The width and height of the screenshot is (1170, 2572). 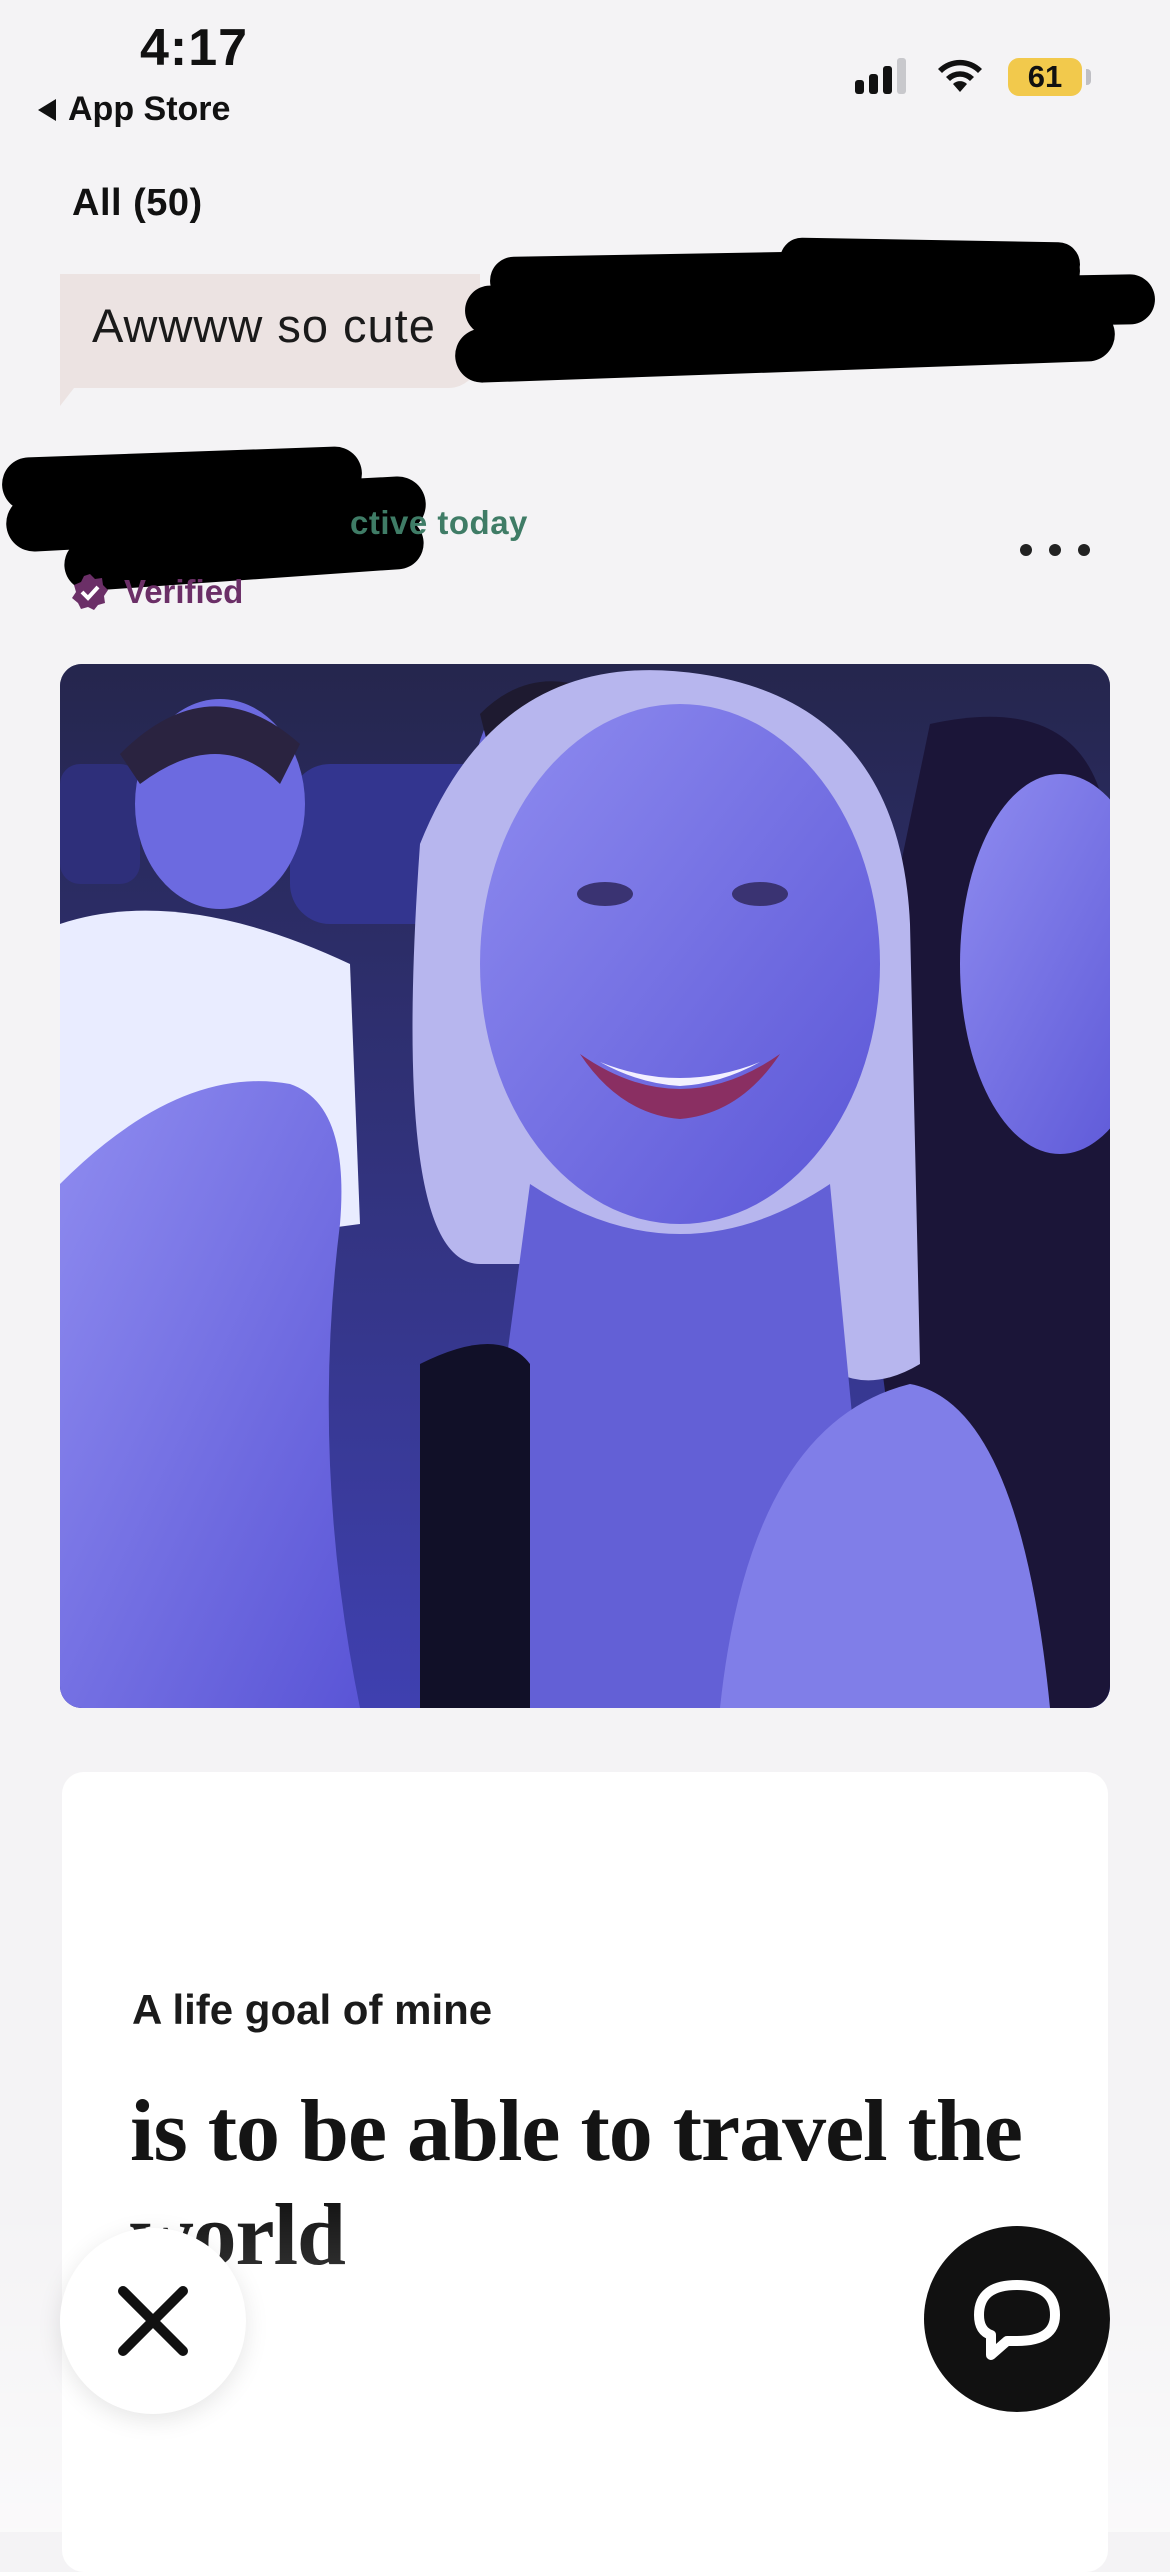 What do you see at coordinates (1026, 550) in the screenshot?
I see `more-options-icon` at bounding box center [1026, 550].